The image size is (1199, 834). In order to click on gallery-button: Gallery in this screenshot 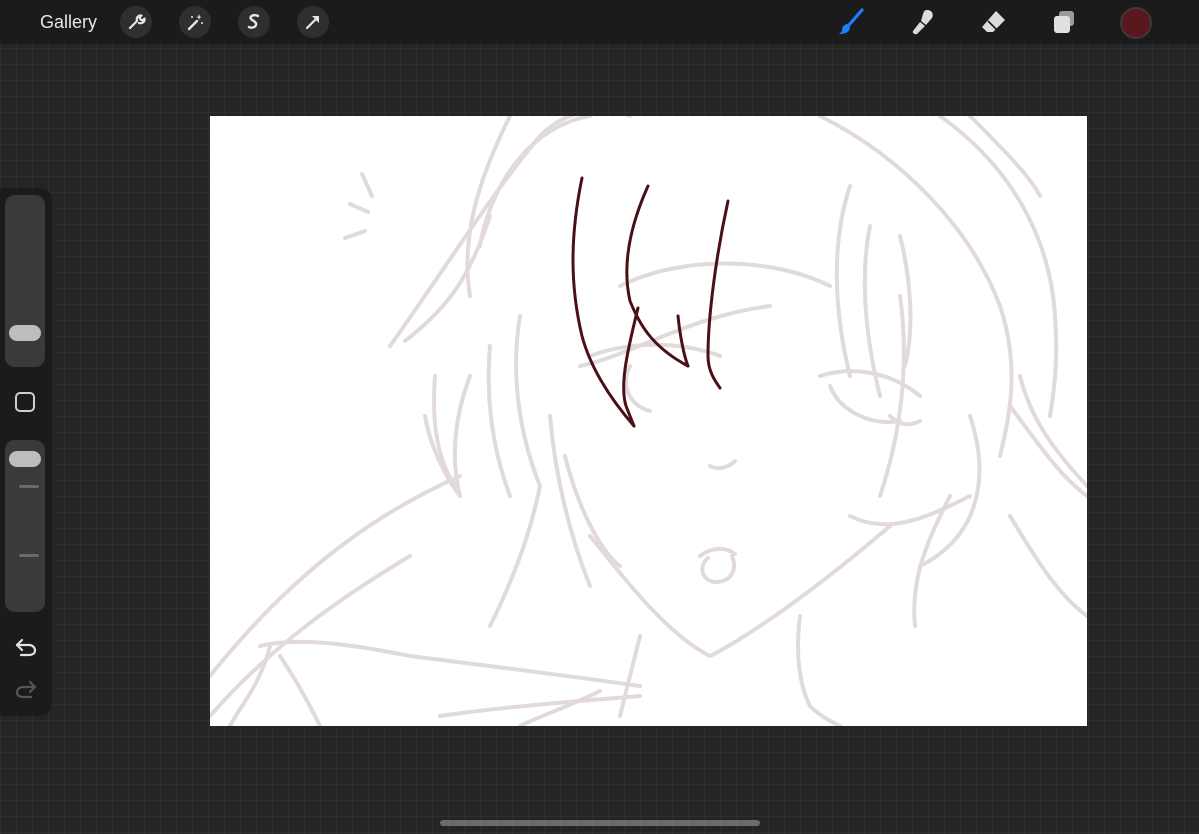, I will do `click(68, 22)`.